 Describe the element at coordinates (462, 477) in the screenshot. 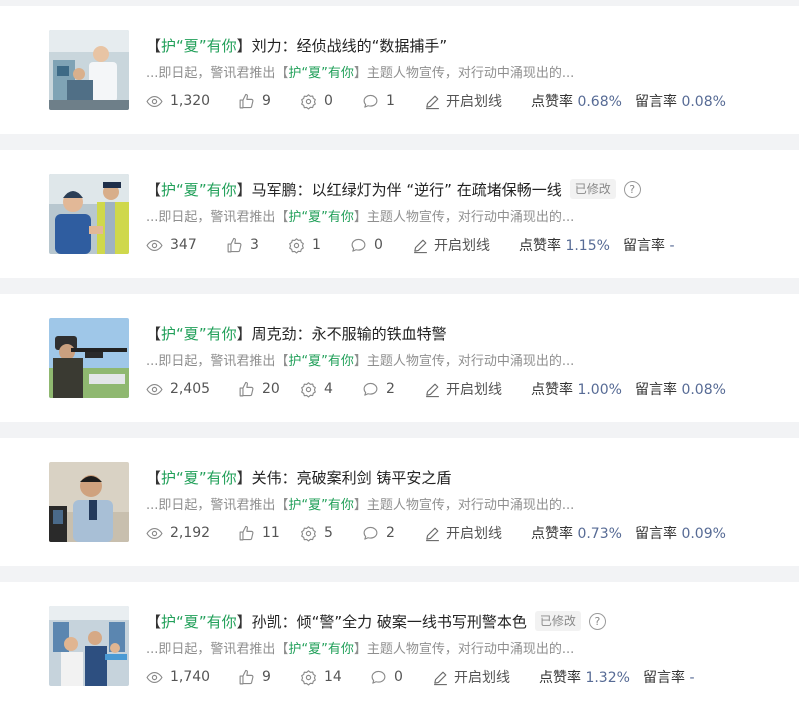

I see `article-title: 【 护“ 夏 ”有你 】 关伟：亮破案利剑 铸平安之盾` at that location.